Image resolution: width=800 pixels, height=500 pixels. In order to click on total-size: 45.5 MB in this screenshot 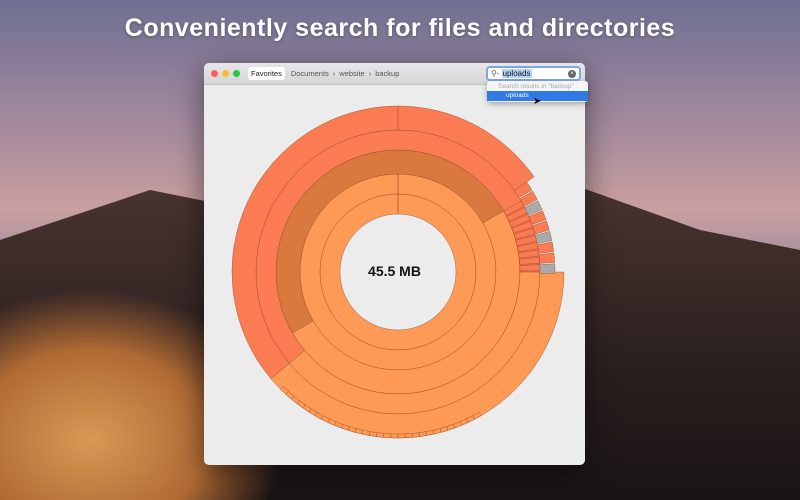, I will do `click(394, 271)`.